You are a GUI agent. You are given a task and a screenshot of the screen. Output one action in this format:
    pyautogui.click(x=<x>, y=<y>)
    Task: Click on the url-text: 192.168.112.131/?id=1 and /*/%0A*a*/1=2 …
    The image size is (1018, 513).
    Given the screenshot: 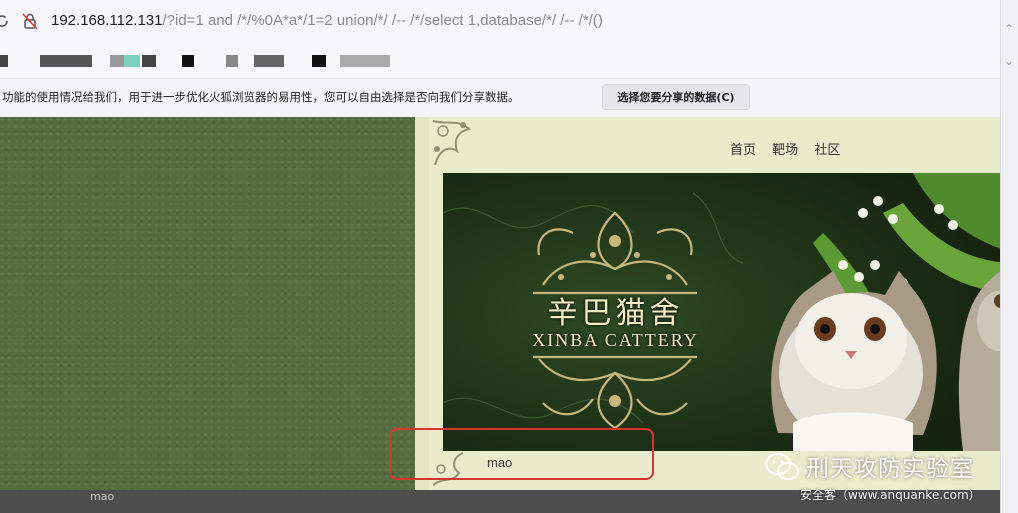 What is the action you would take?
    pyautogui.click(x=327, y=21)
    